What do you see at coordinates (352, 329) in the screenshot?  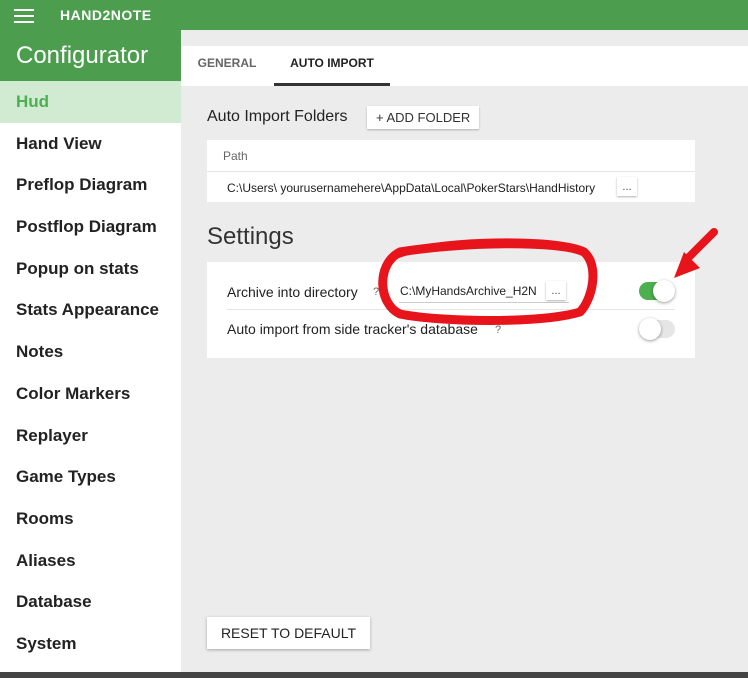 I see `side-tracker-import-label: Auto import from side tracker's database` at bounding box center [352, 329].